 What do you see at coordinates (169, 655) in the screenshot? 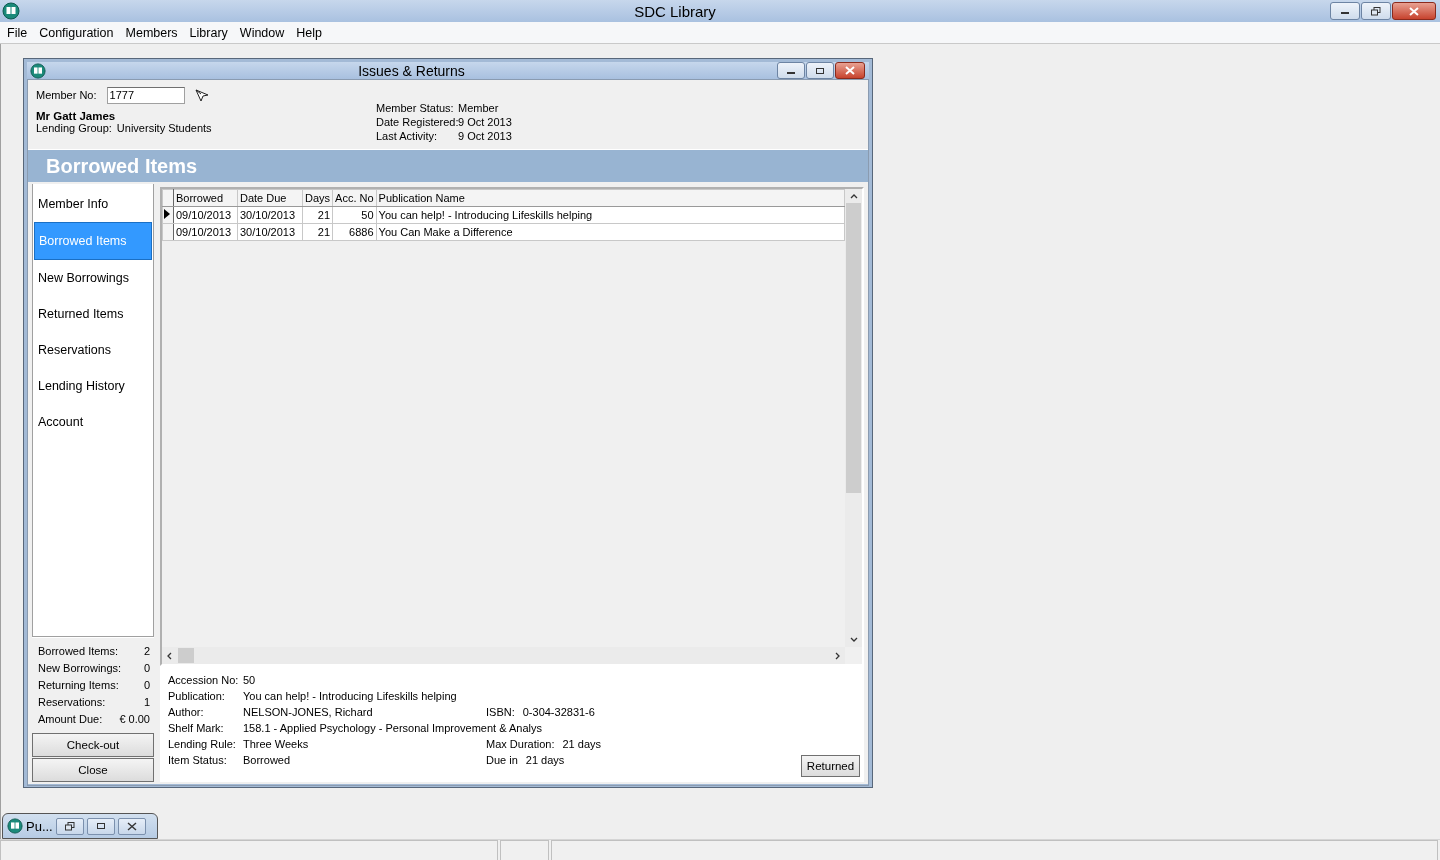
I see `scroll-left-icon` at bounding box center [169, 655].